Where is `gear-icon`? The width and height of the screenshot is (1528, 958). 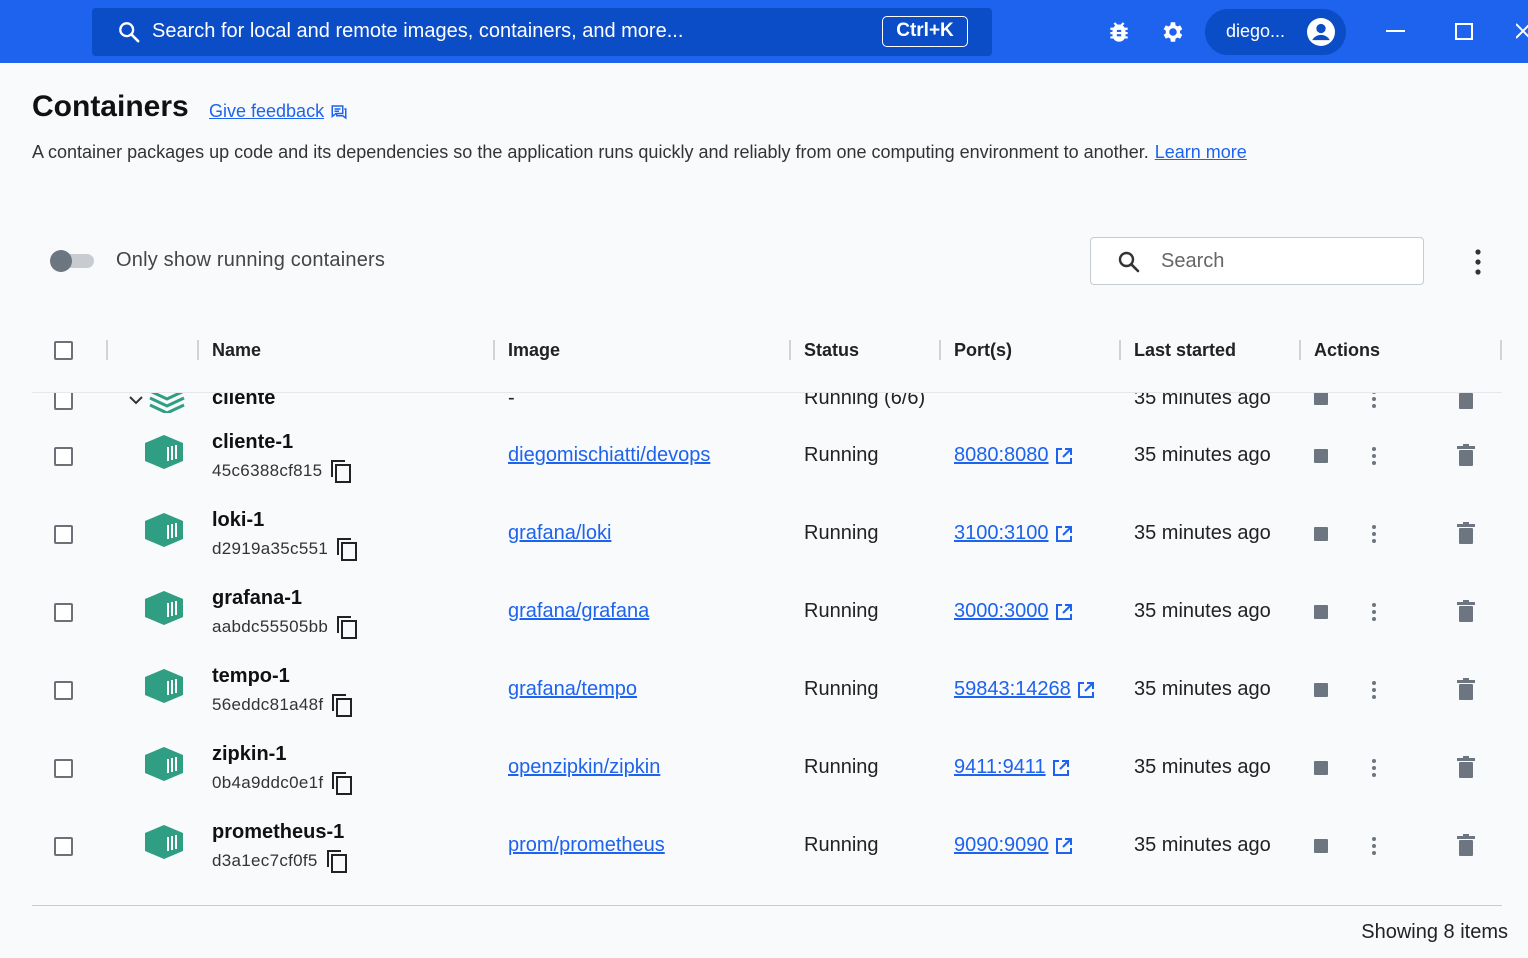 gear-icon is located at coordinates (1172, 32).